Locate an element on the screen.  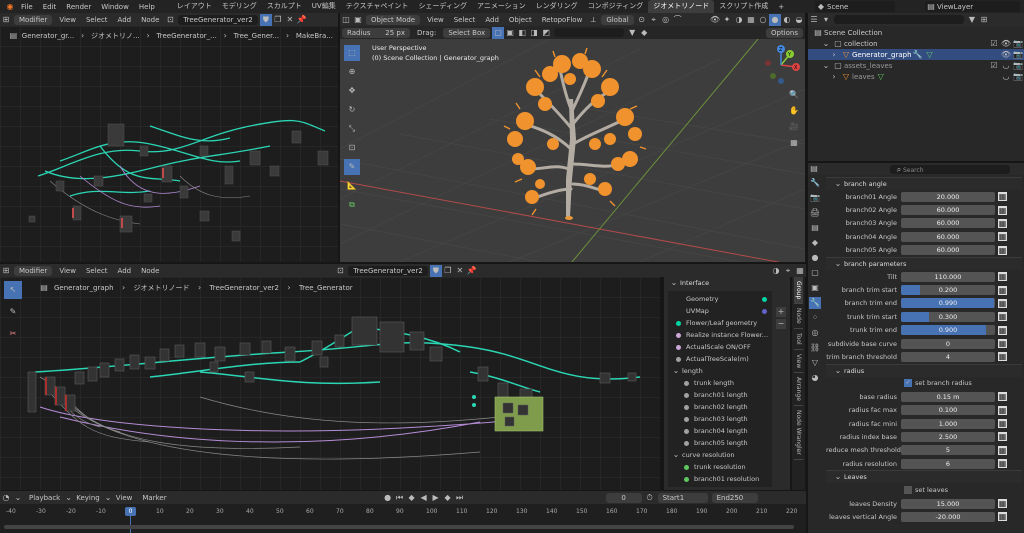
display-mode-icon: ▾ is located at coordinates (826, 20).